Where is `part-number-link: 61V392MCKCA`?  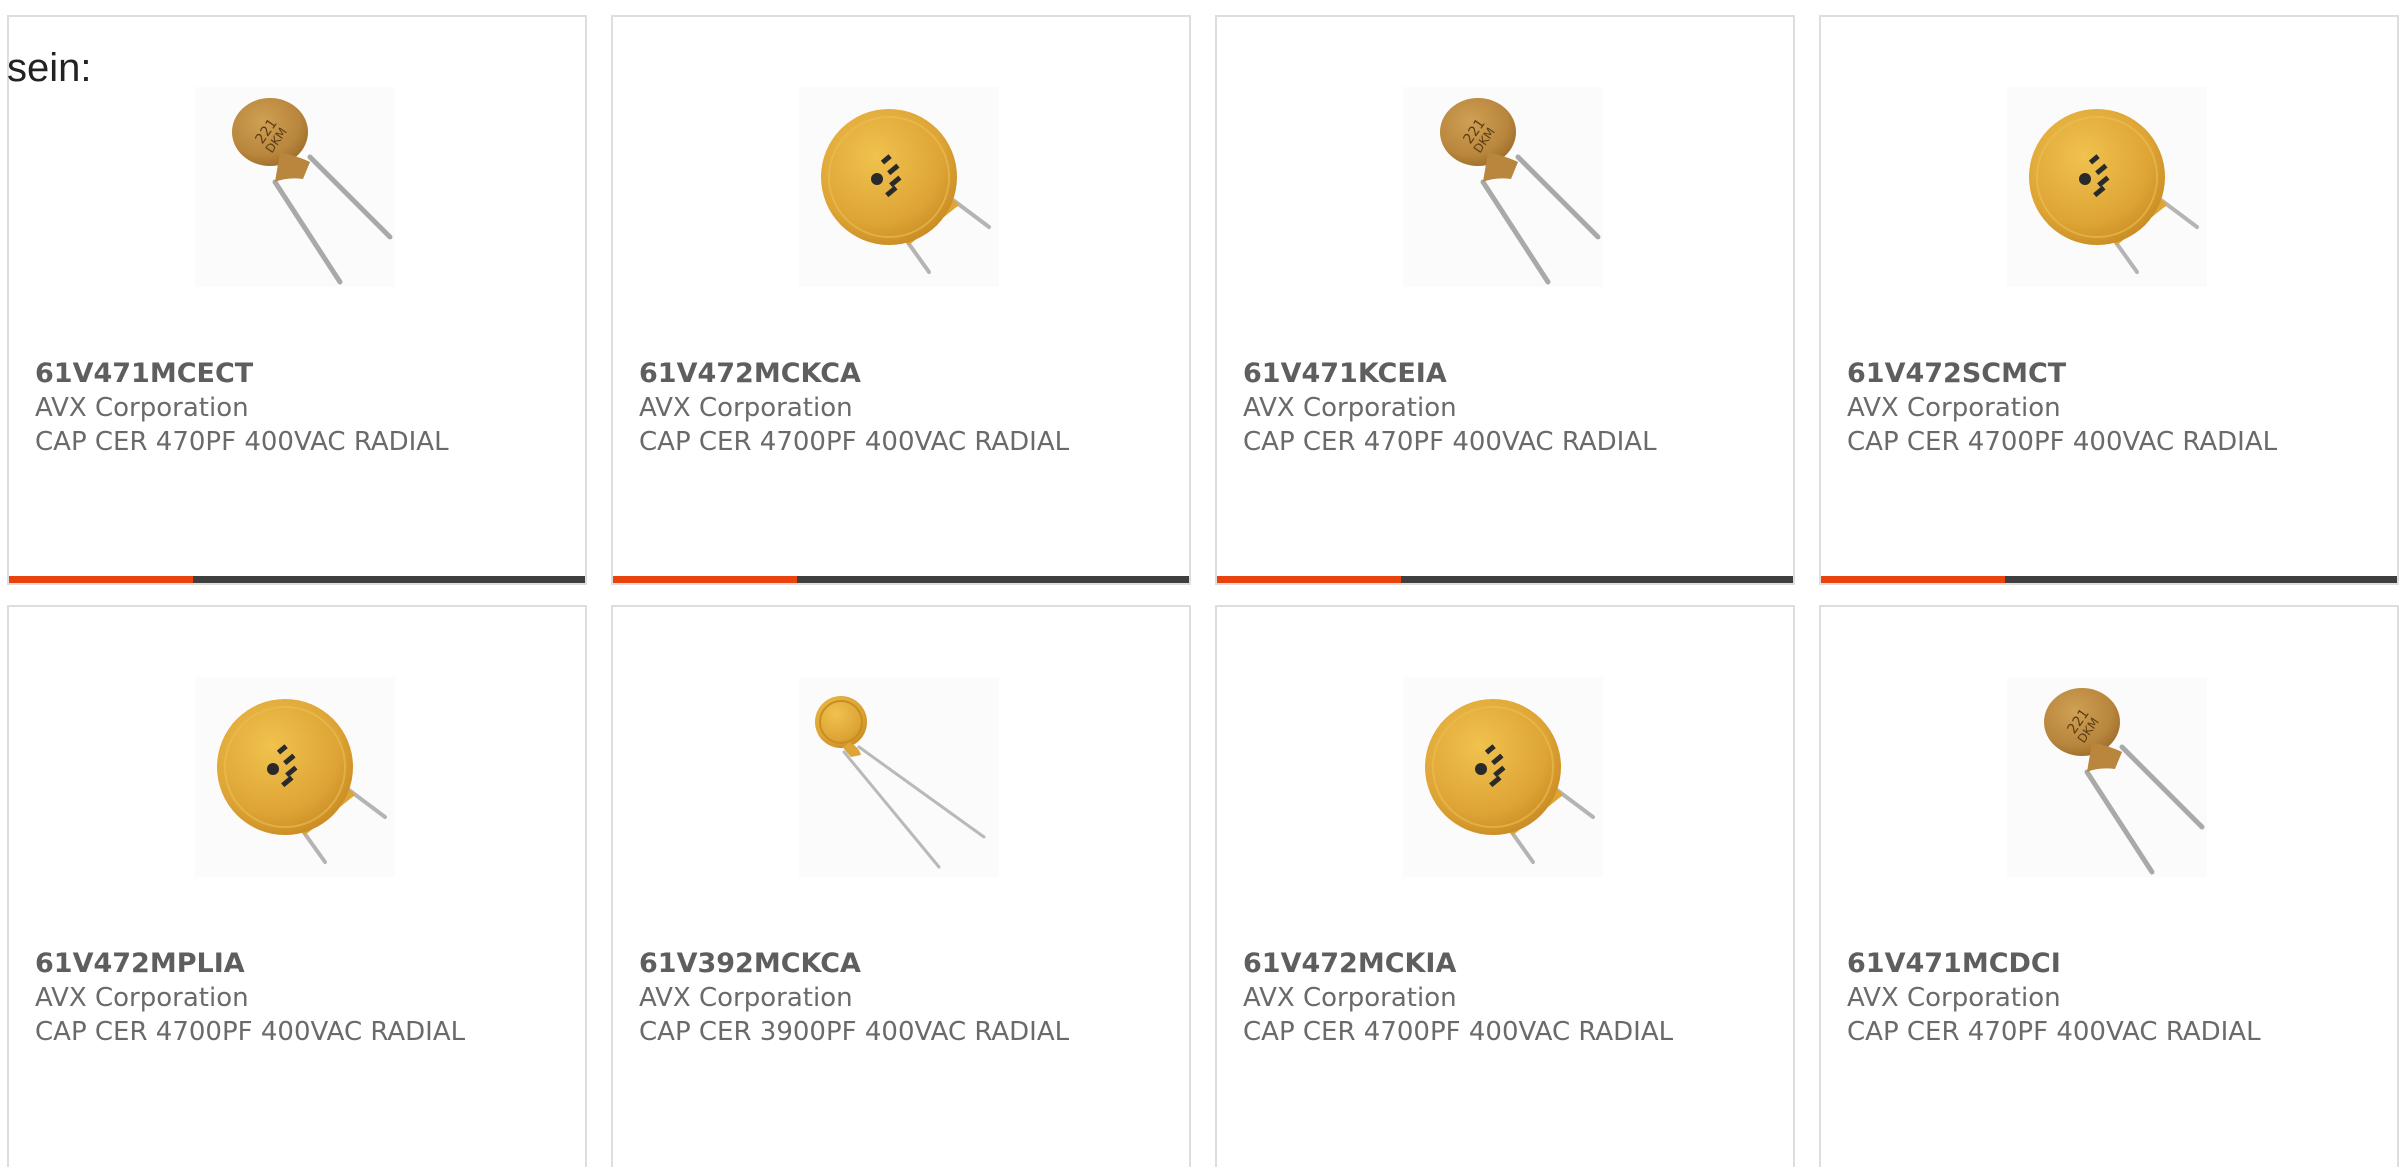 part-number-link: 61V392MCKCA is located at coordinates (854, 964).